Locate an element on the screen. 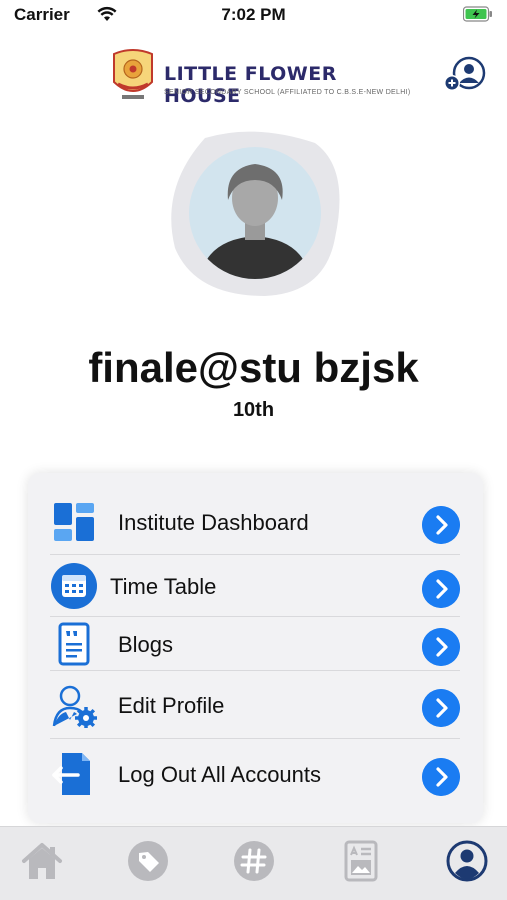  hashtag-icon is located at coordinates (254, 861).